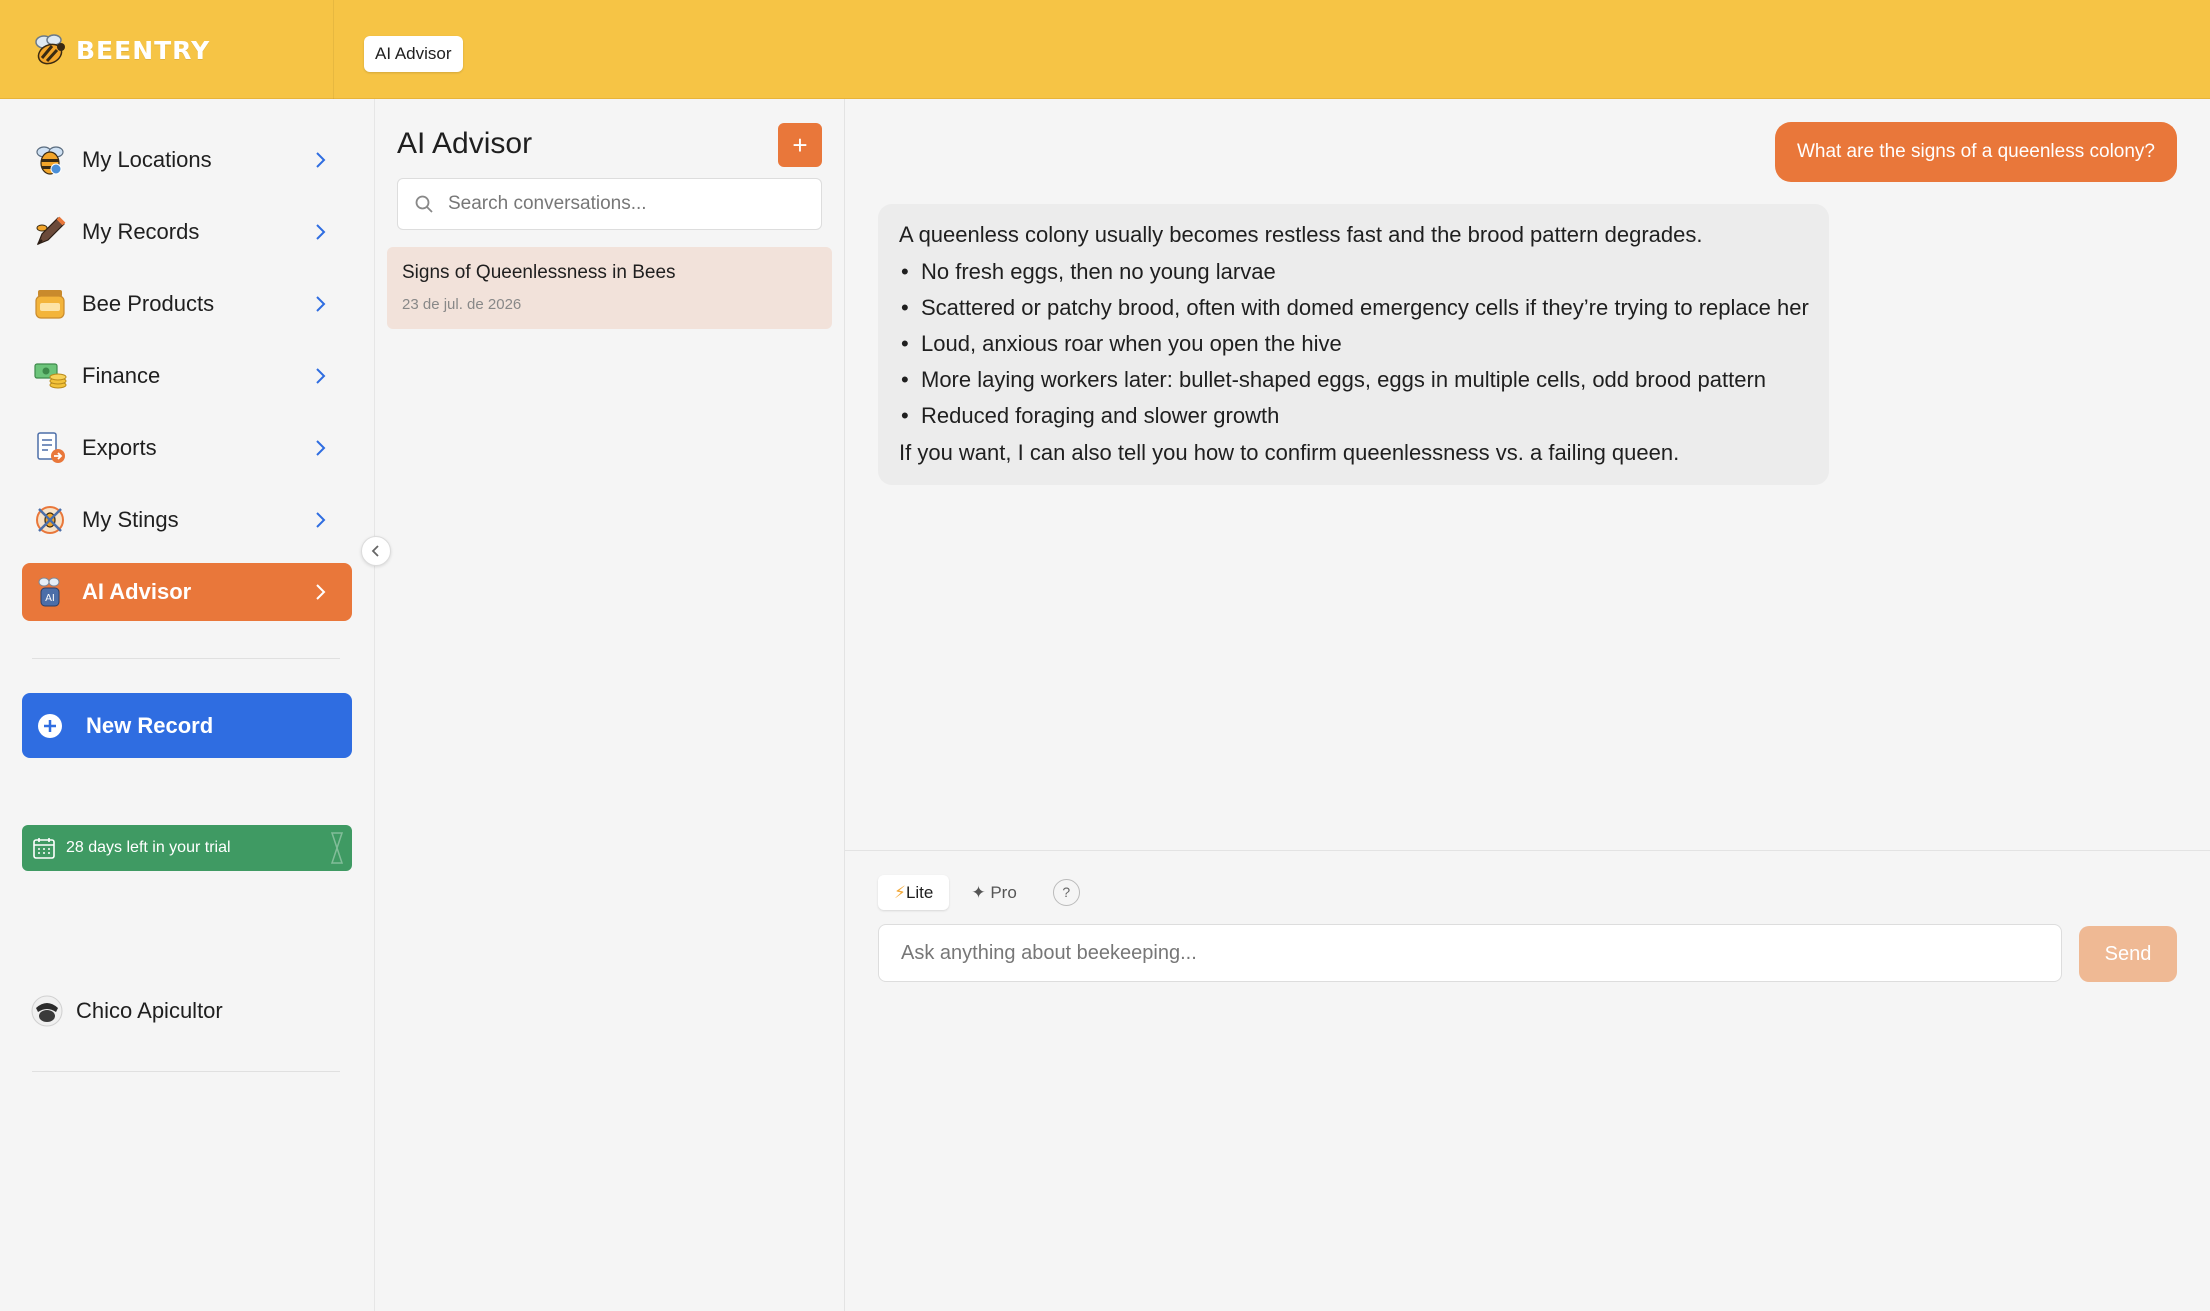  I want to click on top-bar: BEENTRY AI Advisor, so click(1105, 49).